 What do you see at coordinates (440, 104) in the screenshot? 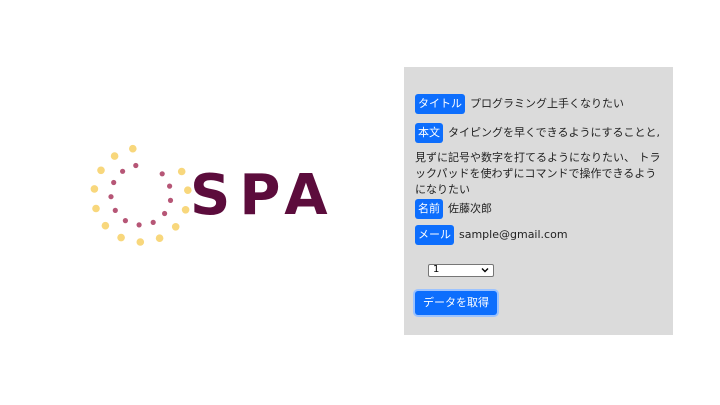
I see `title-label: タイトル` at bounding box center [440, 104].